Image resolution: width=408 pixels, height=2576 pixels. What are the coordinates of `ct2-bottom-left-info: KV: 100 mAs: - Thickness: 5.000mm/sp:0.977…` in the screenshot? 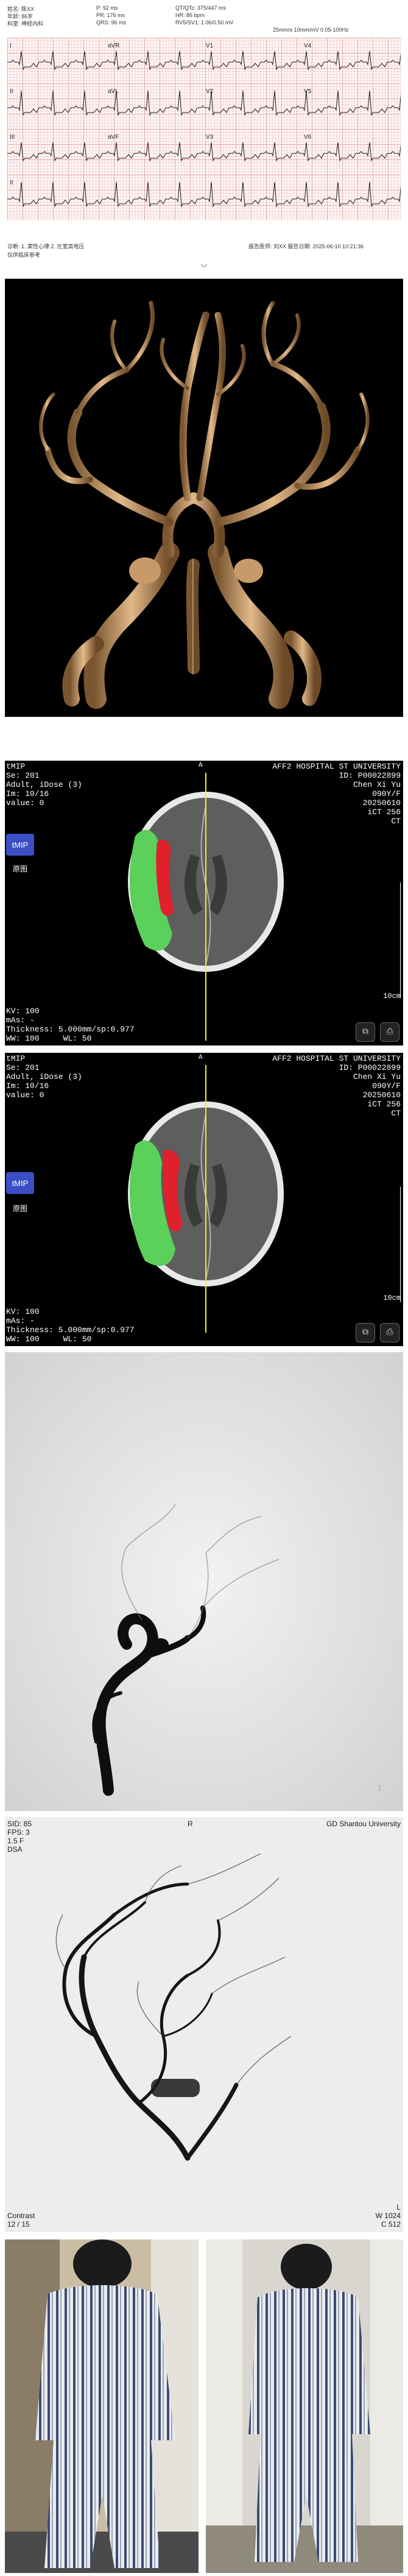 It's located at (70, 1325).